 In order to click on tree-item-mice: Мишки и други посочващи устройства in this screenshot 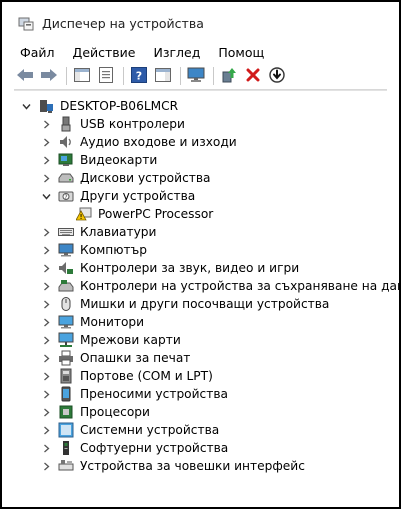, I will do `click(184, 304)`.